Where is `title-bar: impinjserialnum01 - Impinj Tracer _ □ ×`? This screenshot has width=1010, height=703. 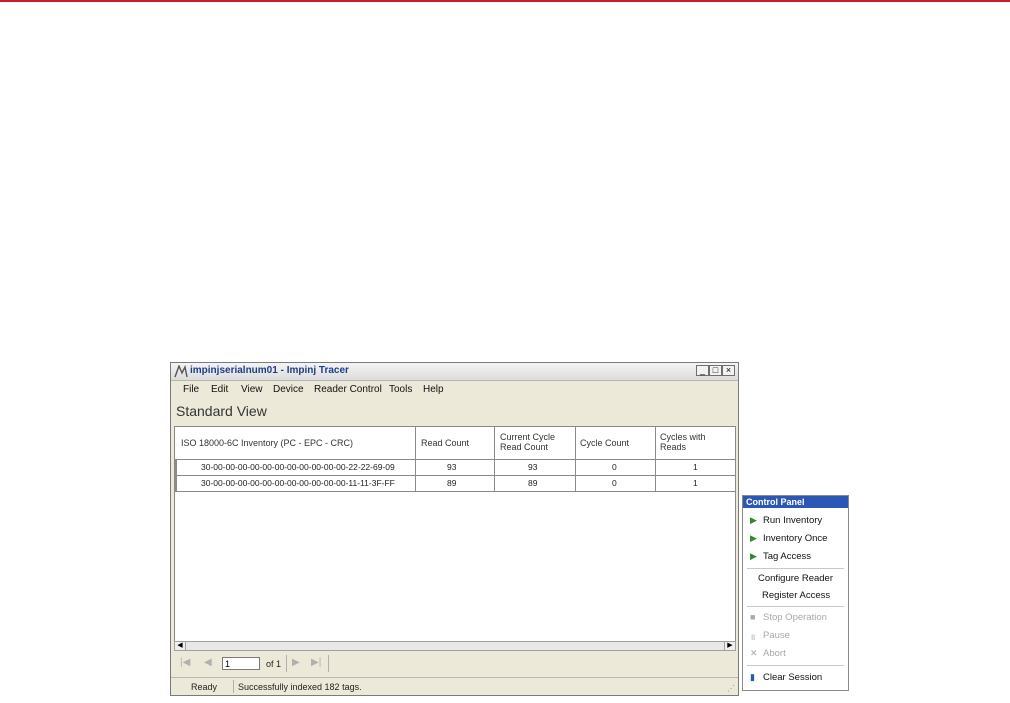
title-bar: impinjserialnum01 - Impinj Tracer _ □ × is located at coordinates (454, 372).